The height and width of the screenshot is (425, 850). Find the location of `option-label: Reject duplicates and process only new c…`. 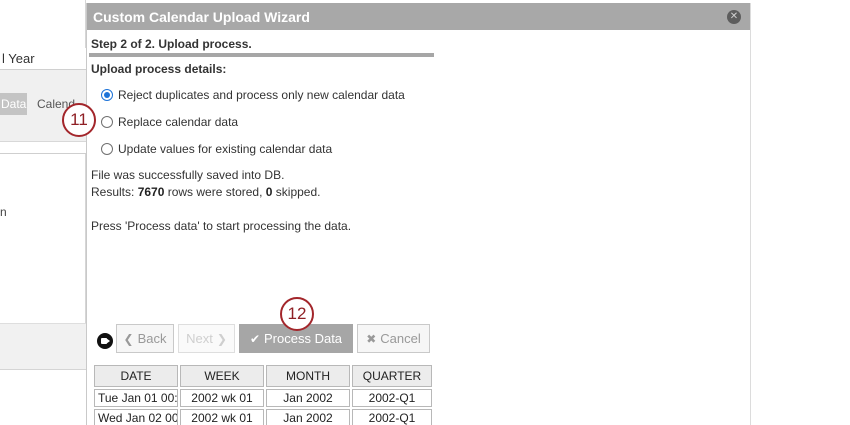

option-label: Reject duplicates and process only new c… is located at coordinates (261, 95).